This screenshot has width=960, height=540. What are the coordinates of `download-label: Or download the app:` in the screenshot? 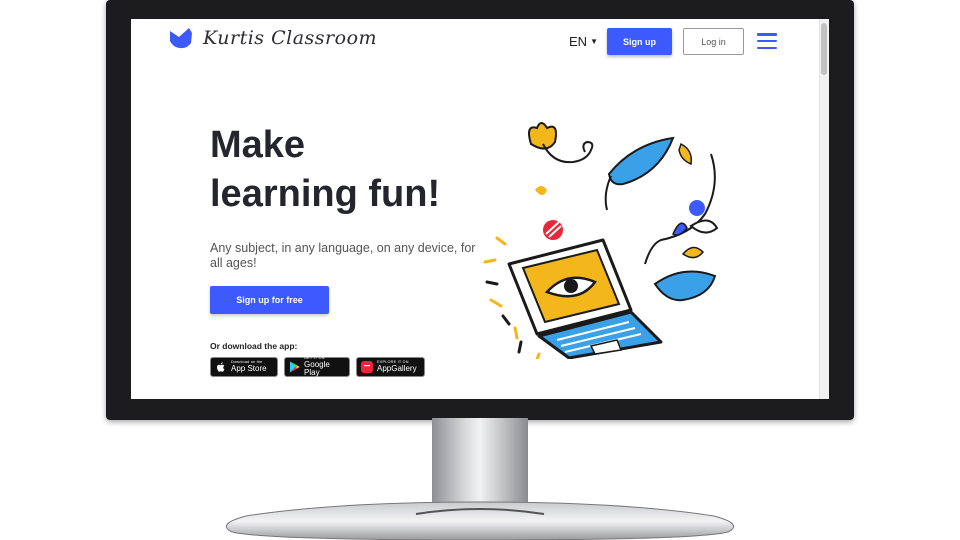 It's located at (254, 346).